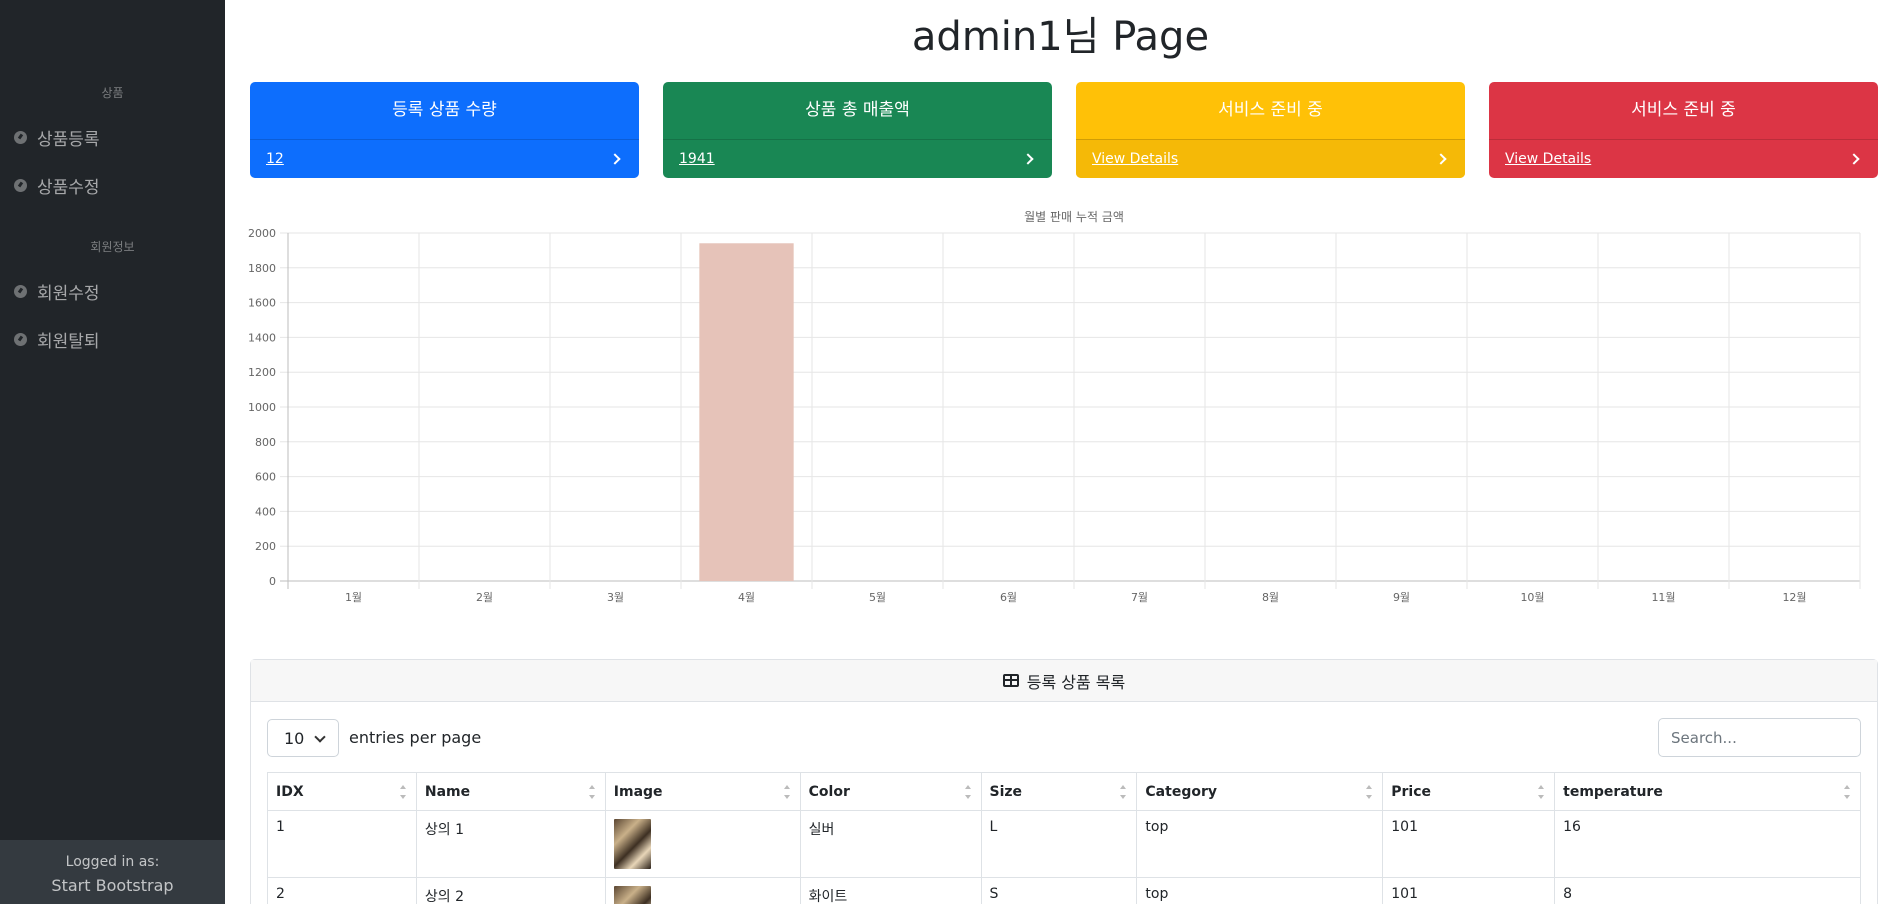  I want to click on product-list-header: 등록 상품 목록, so click(1064, 681).